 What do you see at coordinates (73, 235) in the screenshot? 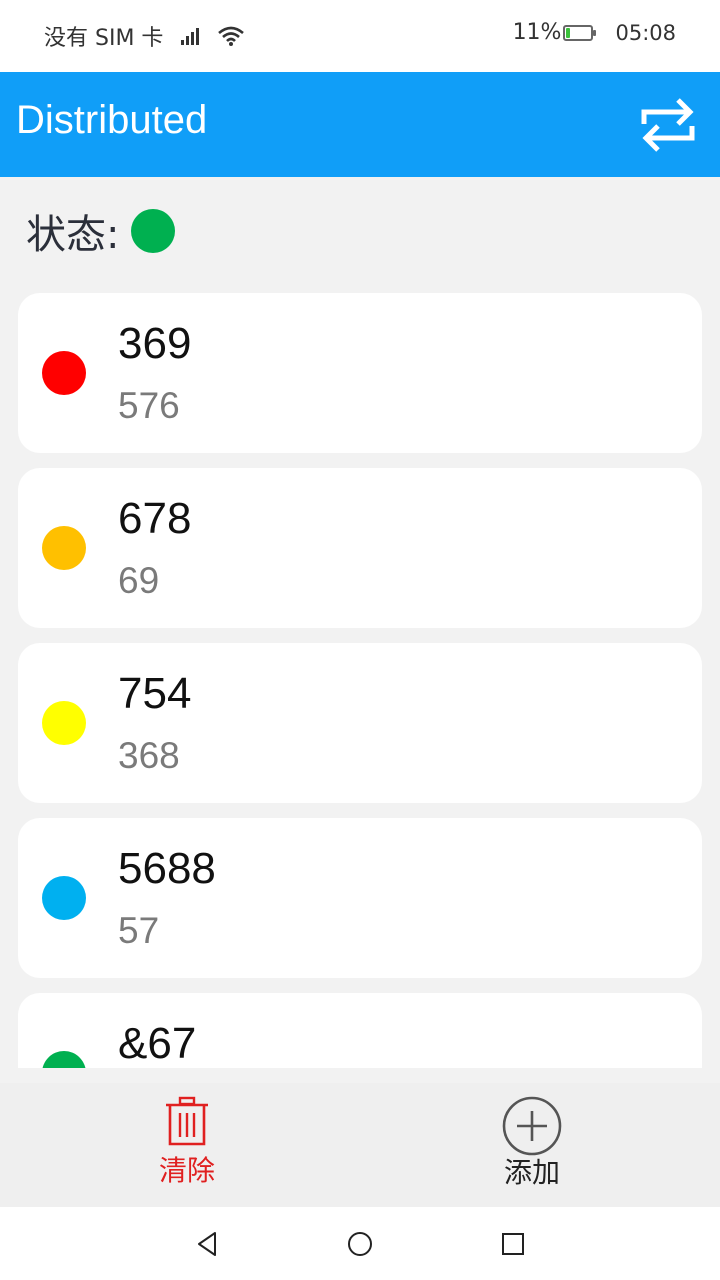
I see `state-label: 状态:` at bounding box center [73, 235].